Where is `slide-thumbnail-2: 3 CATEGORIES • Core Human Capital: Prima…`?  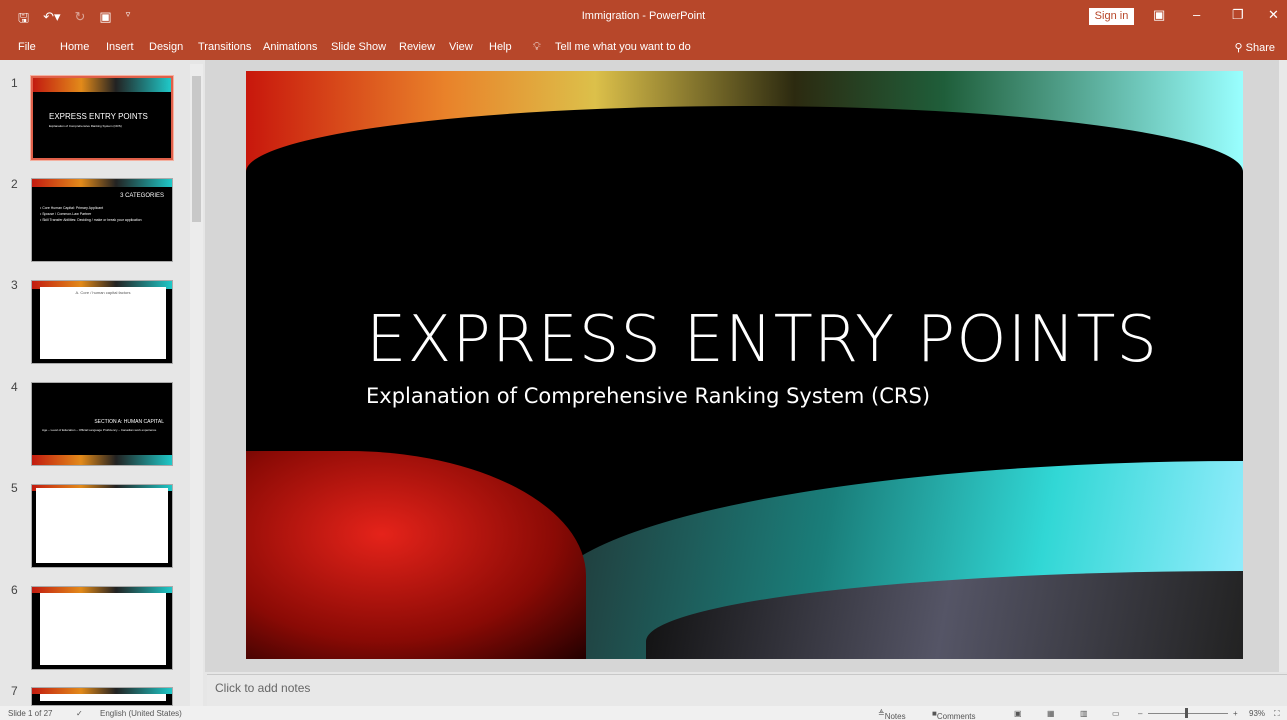
slide-thumbnail-2: 3 CATEGORIES • Core Human Capital: Prima… is located at coordinates (102, 220).